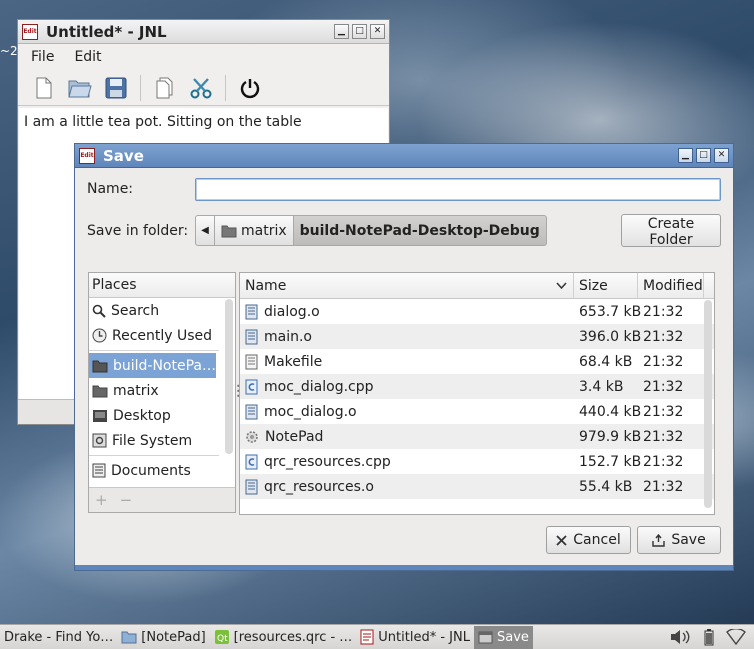  Describe the element at coordinates (136, 390) in the screenshot. I see `place-label: matrix` at that location.